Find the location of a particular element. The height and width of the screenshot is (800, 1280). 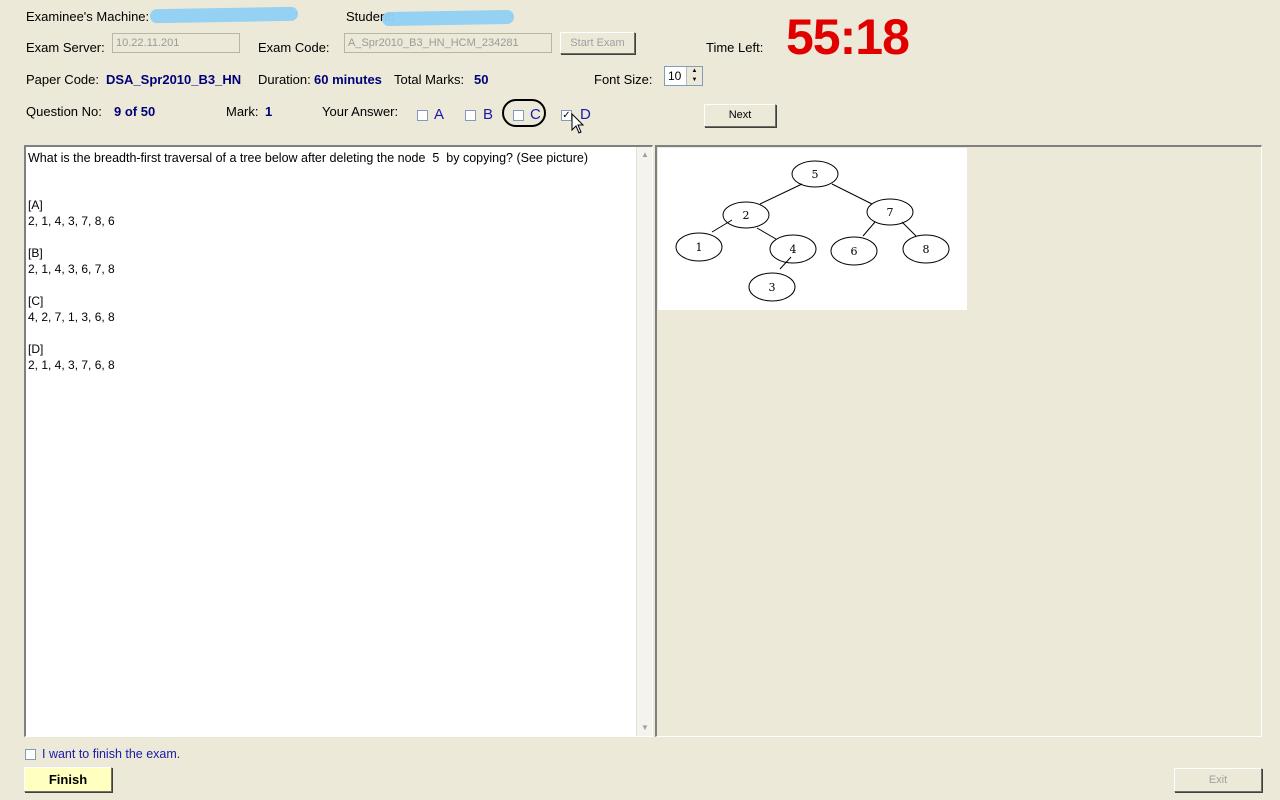

scroll-down-icon: ▼ is located at coordinates (645, 728).